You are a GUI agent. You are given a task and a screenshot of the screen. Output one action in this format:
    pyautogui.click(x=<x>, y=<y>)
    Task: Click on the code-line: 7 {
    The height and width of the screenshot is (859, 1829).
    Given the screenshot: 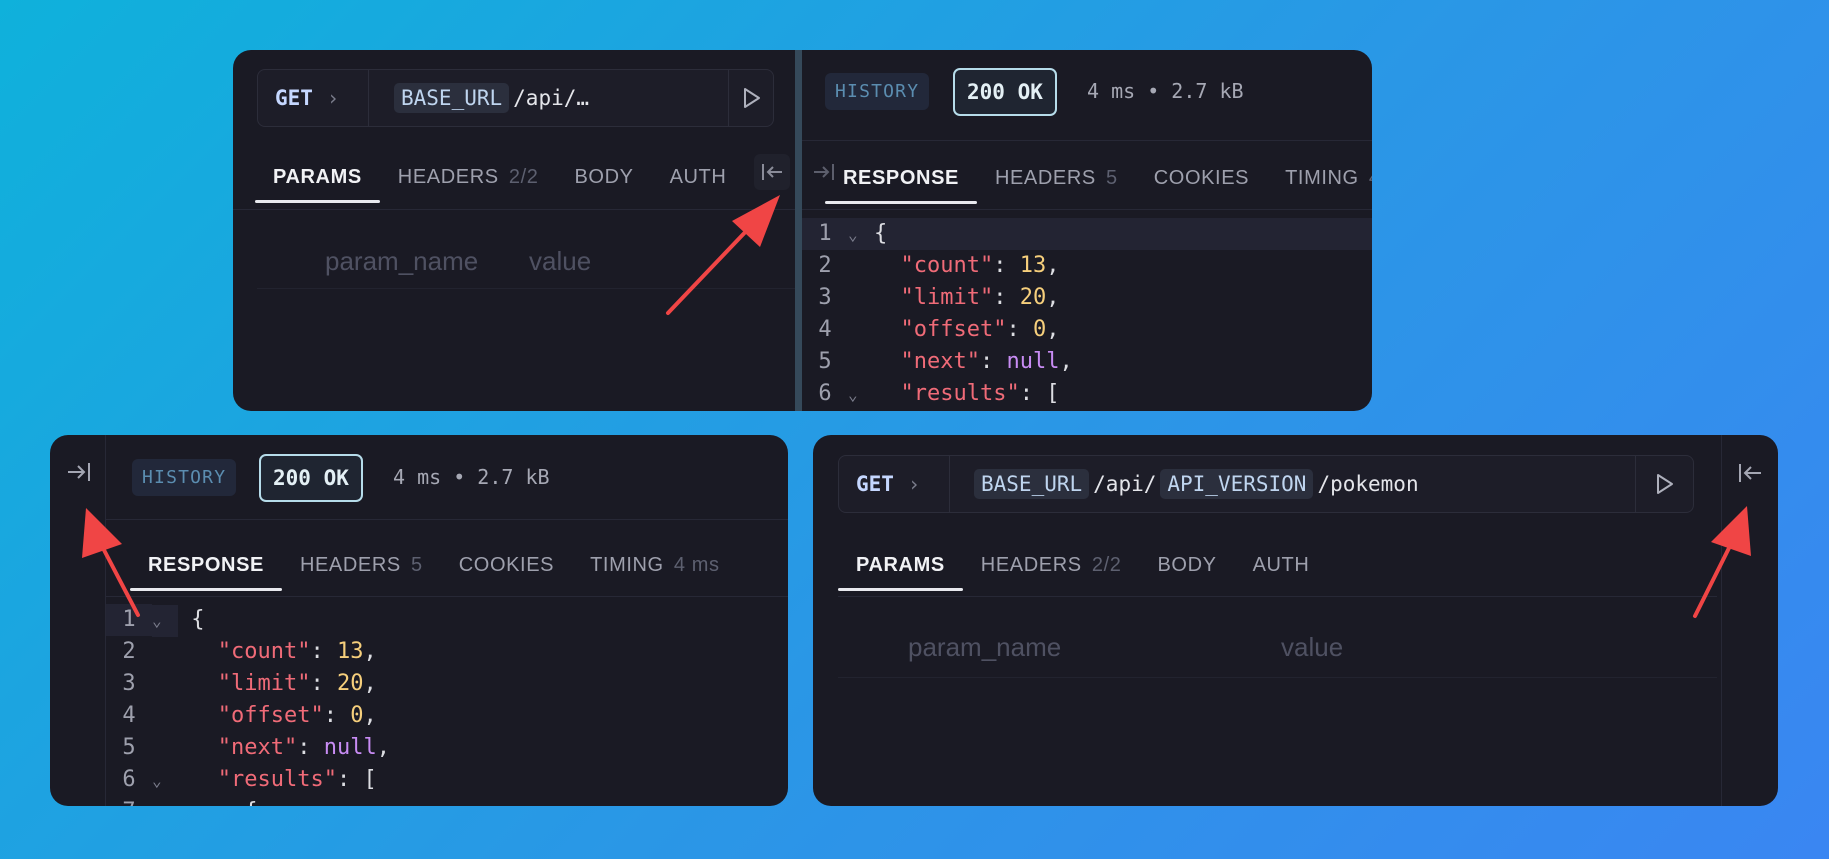 What is the action you would take?
    pyautogui.click(x=447, y=801)
    